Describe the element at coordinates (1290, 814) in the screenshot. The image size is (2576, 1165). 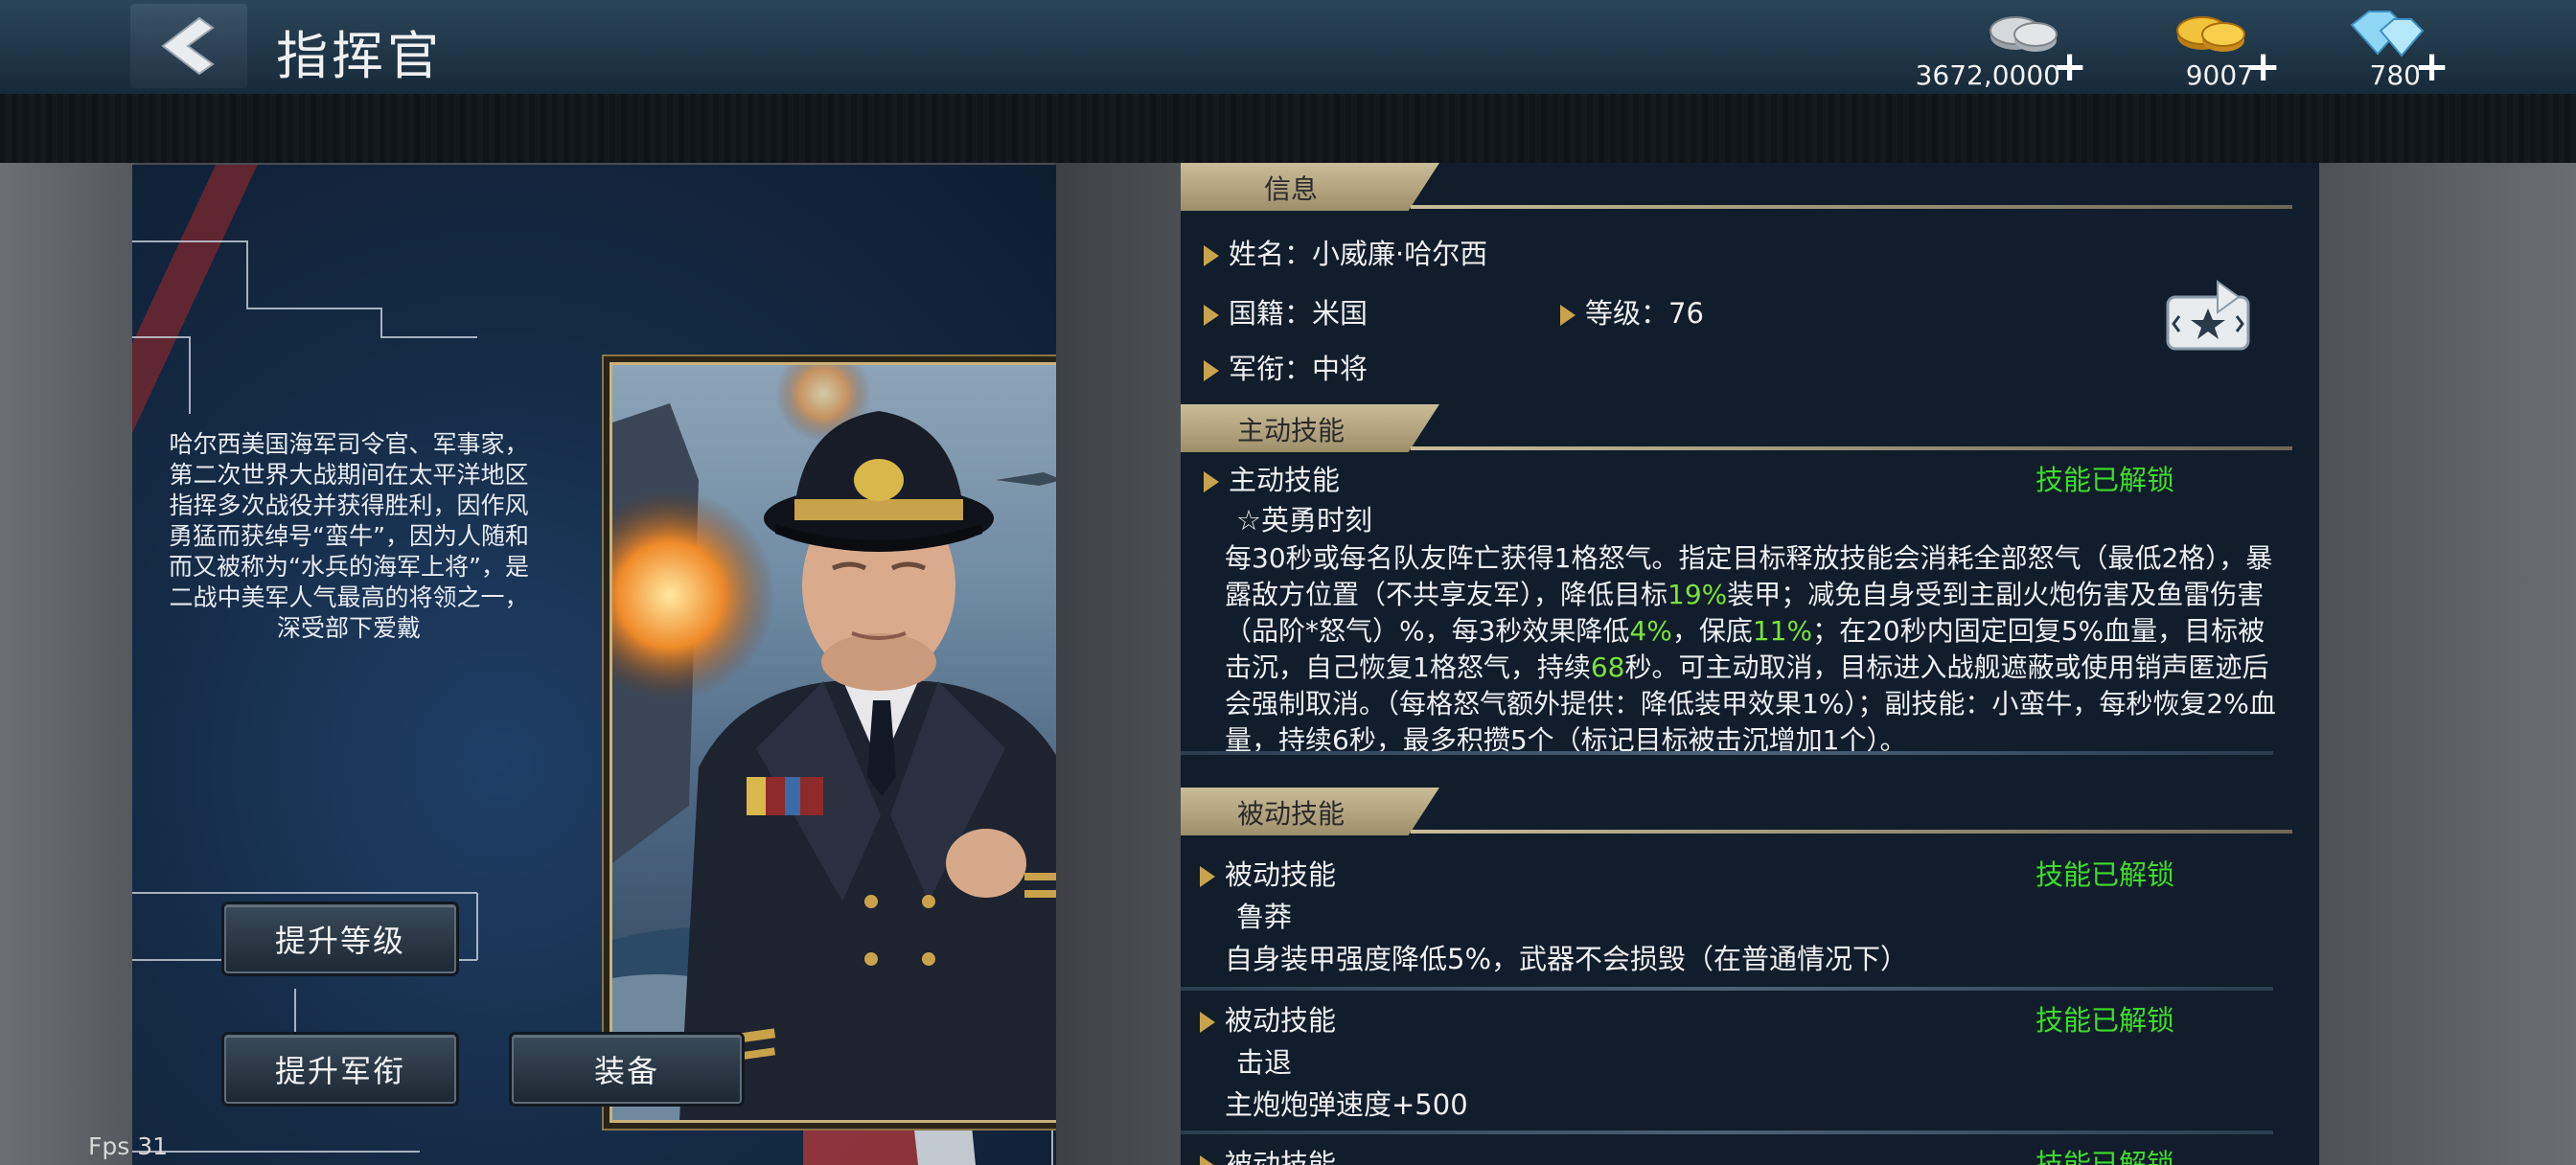
I see `passive-skill-section-title: 被动技能` at that location.